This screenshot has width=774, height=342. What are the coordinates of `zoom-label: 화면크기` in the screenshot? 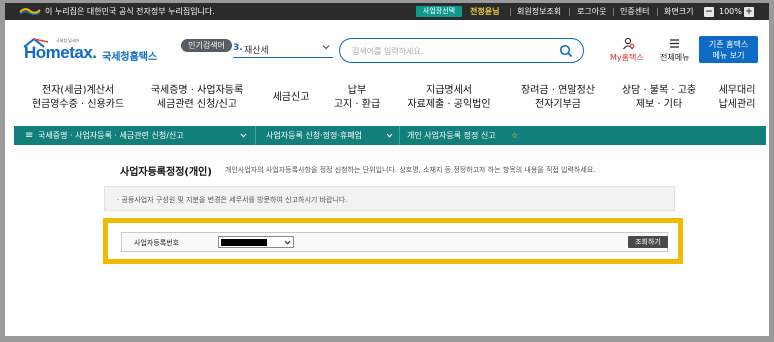 It's located at (679, 11).